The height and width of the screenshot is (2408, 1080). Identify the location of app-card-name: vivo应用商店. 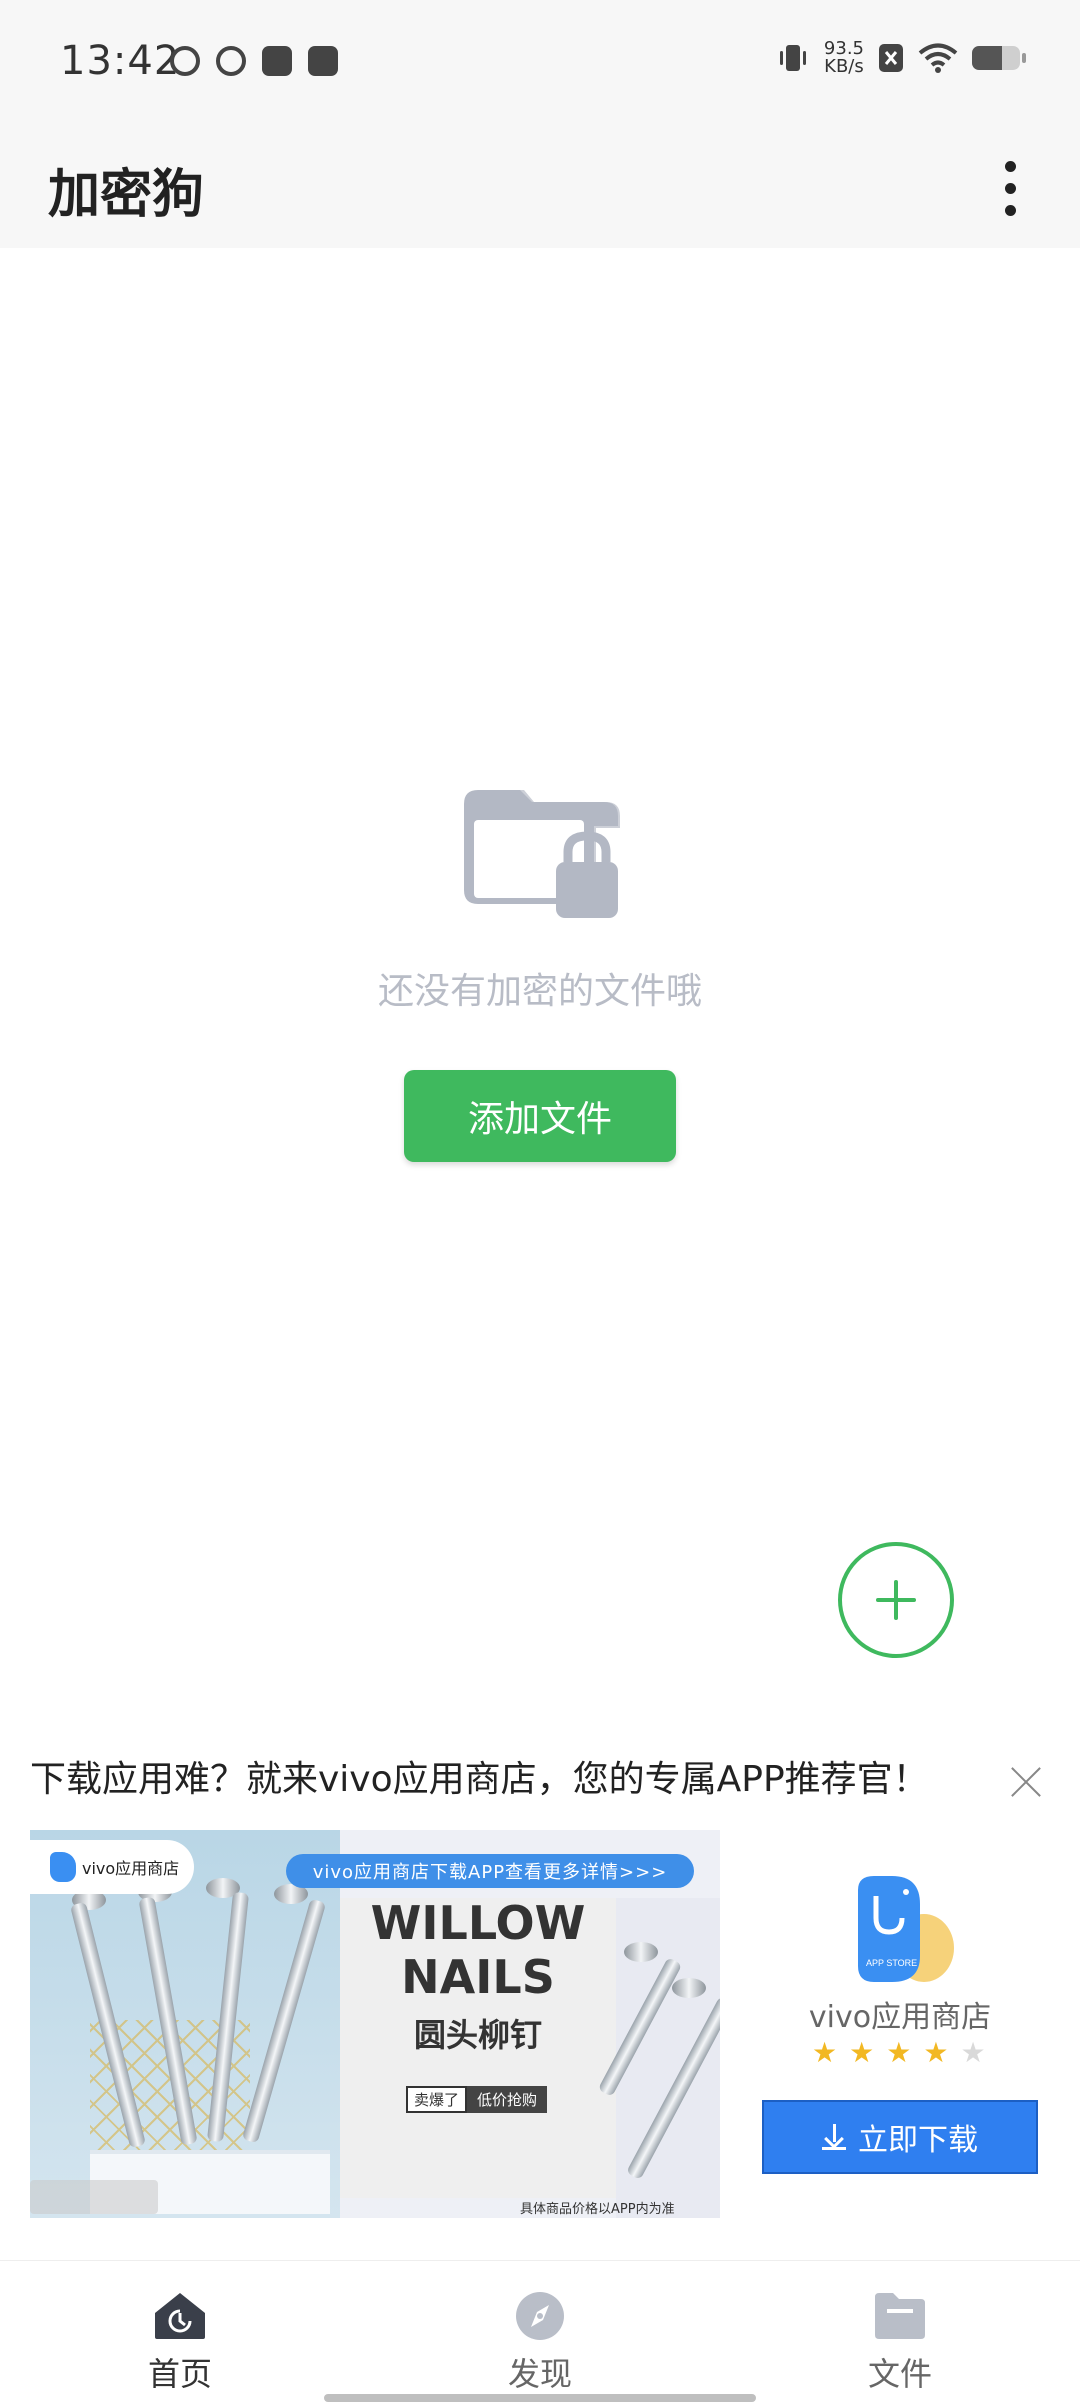
(900, 2017).